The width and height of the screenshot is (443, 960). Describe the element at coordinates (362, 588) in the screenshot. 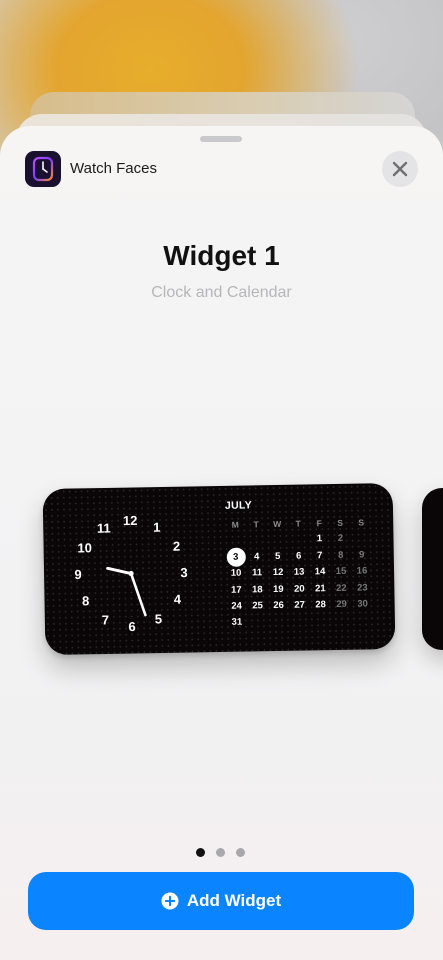

I see `calendar-day: 23` at that location.